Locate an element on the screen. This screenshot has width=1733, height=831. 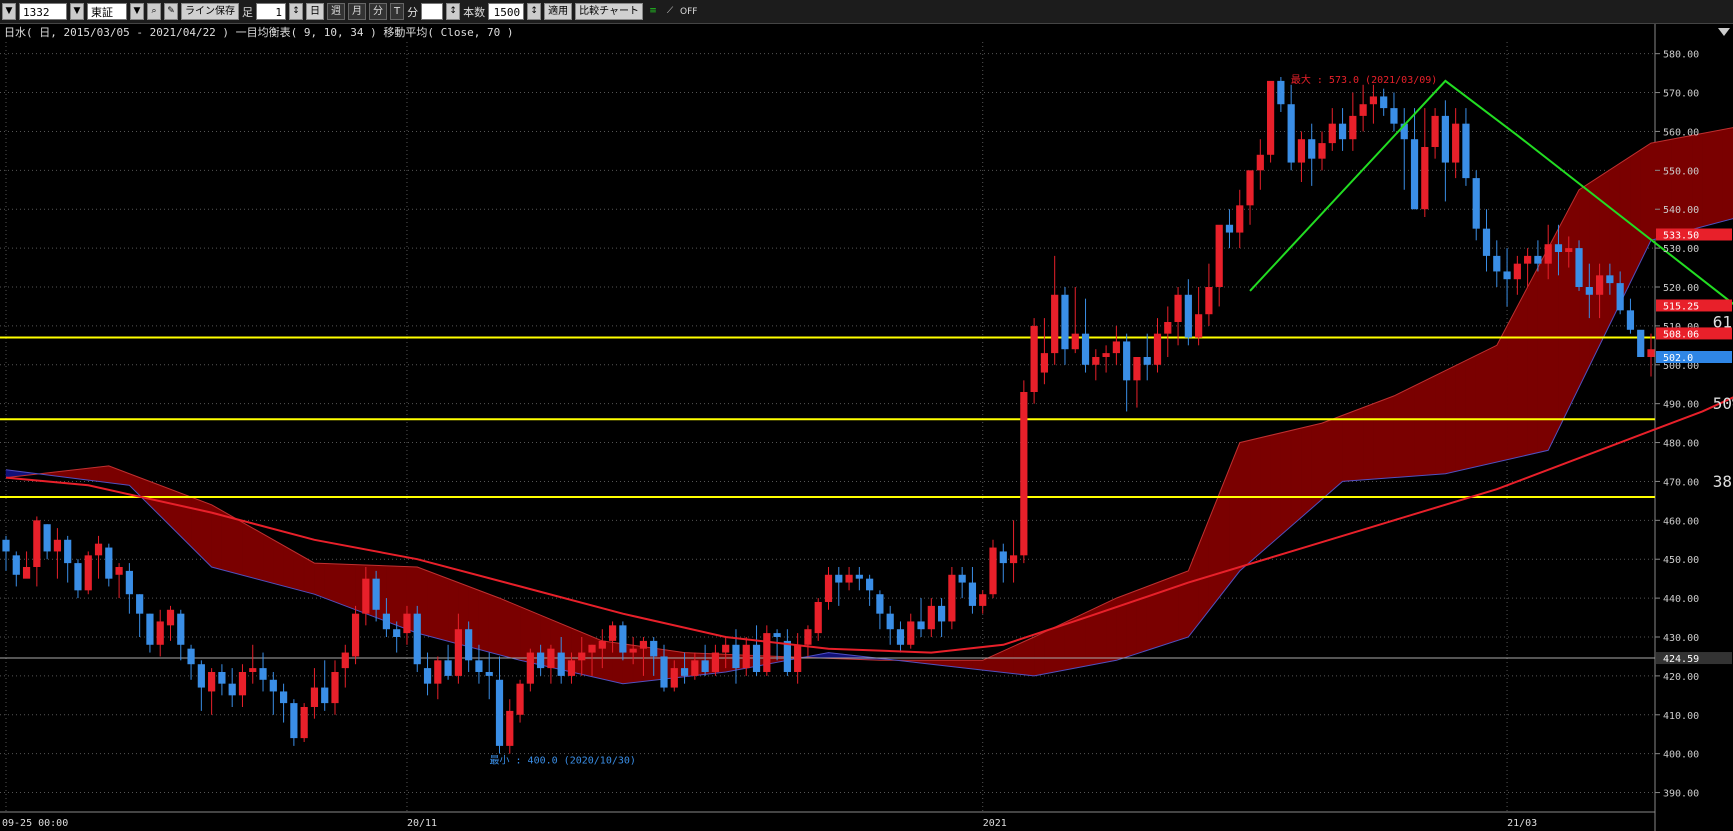
trend-line-icon: ⟋ is located at coordinates (670, 11).